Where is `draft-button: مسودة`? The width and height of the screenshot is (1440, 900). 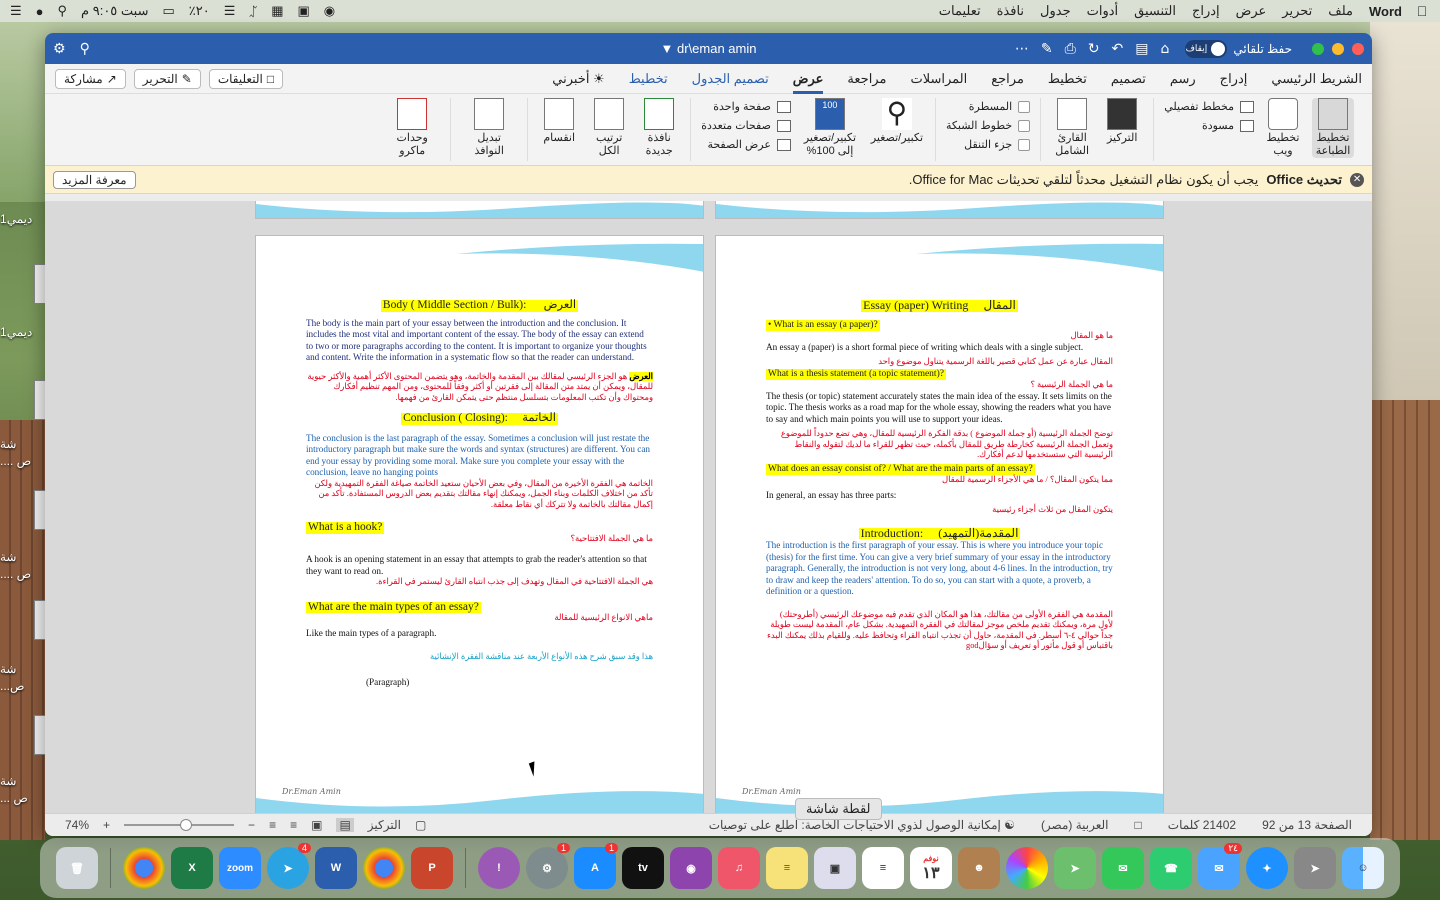
draft-button: مسودة is located at coordinates (1209, 125).